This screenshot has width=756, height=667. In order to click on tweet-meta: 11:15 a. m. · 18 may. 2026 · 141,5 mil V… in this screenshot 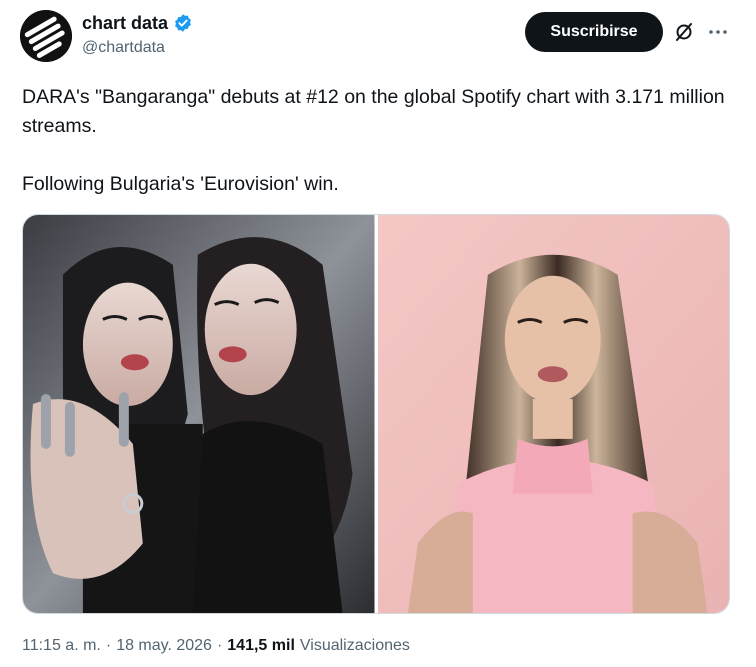, I will do `click(216, 646)`.